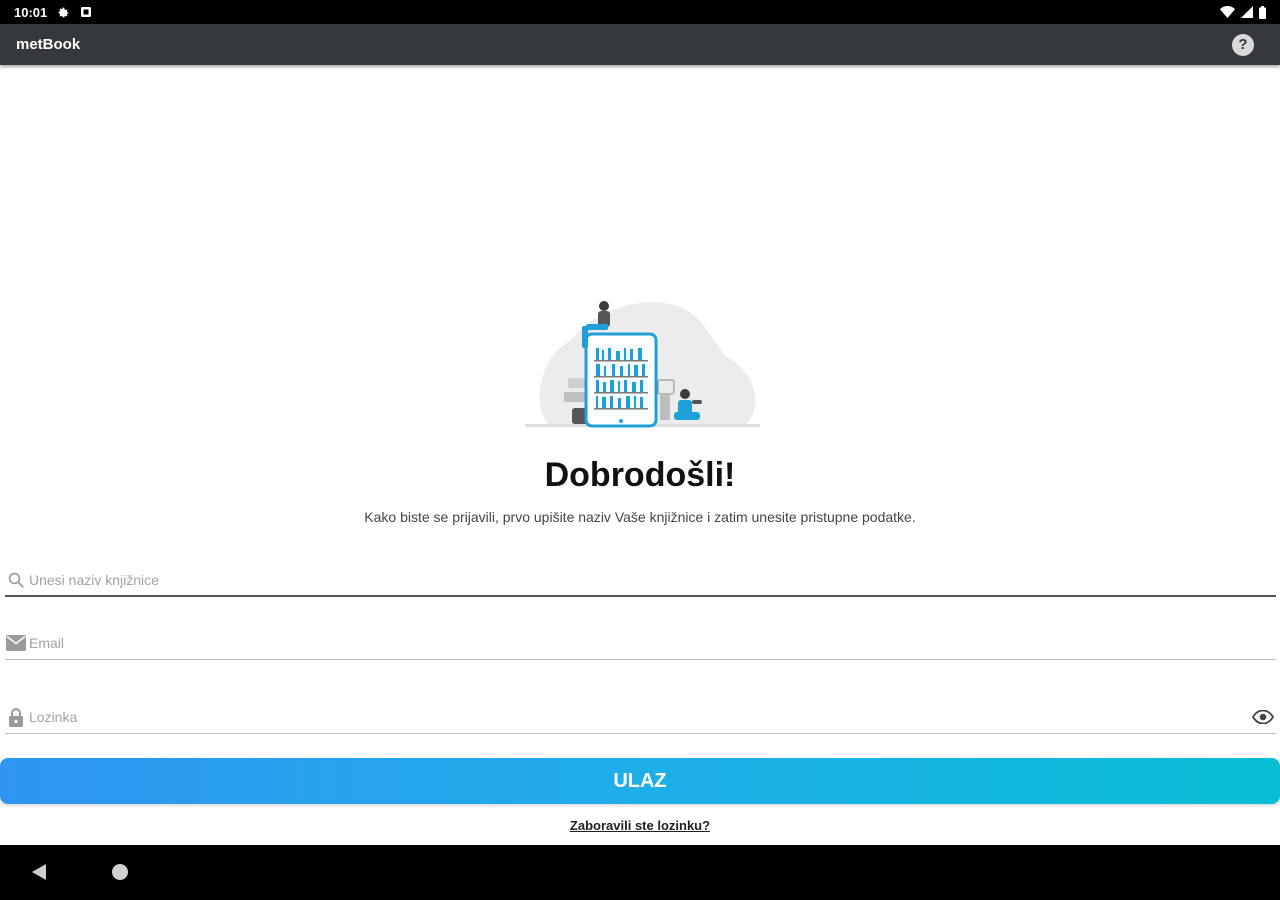 The height and width of the screenshot is (900, 1280). I want to click on password-input, so click(639, 717).